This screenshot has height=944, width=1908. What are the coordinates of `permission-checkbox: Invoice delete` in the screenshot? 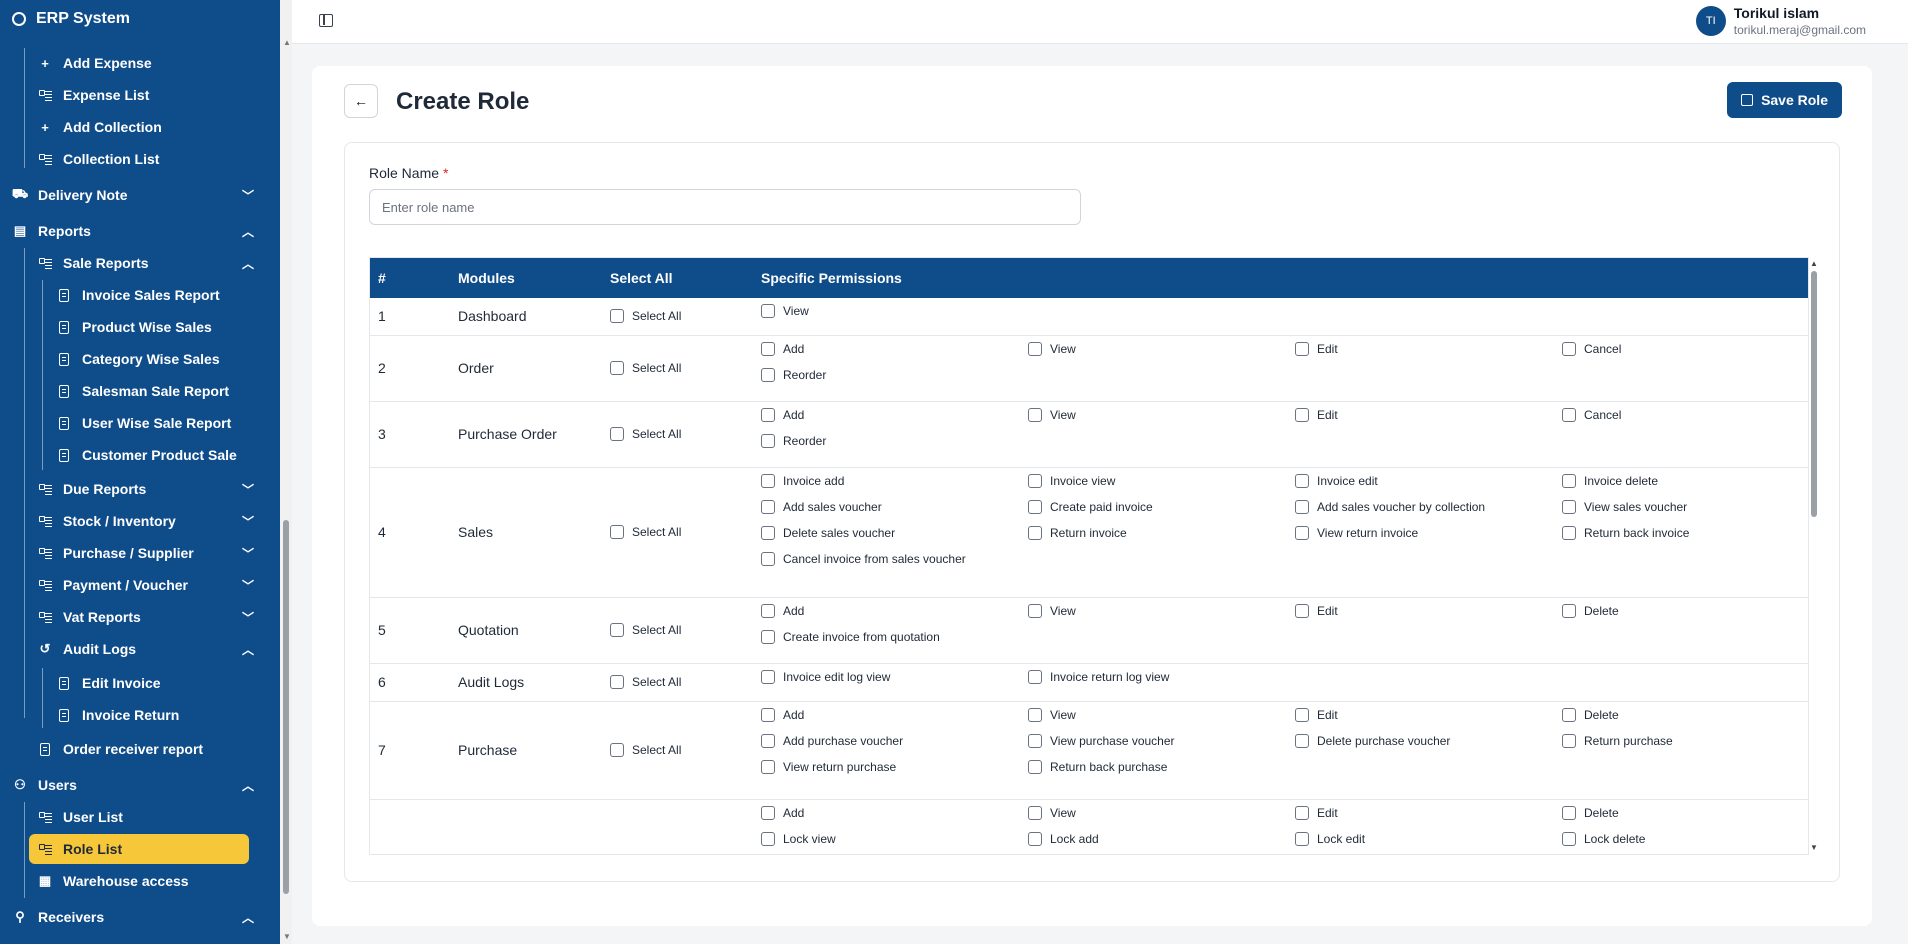 It's located at (1610, 481).